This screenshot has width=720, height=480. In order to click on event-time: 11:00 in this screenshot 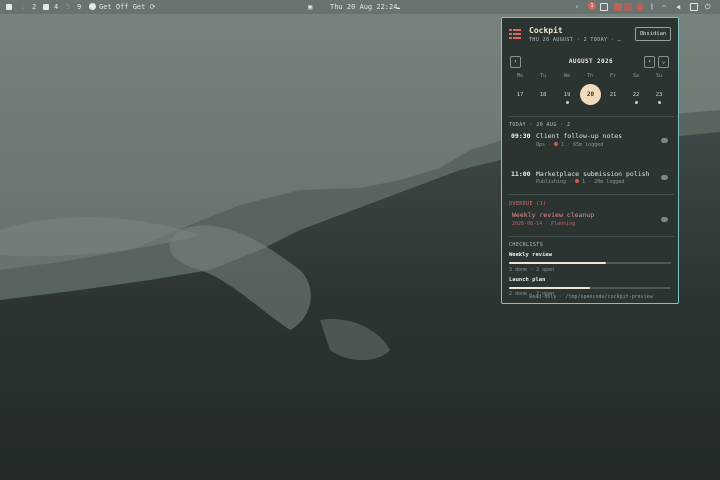, I will do `click(521, 174)`.